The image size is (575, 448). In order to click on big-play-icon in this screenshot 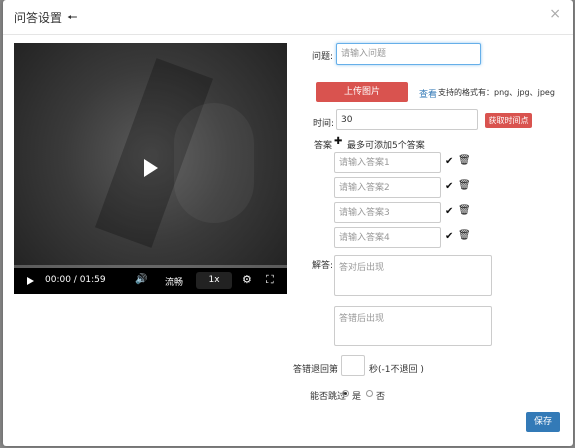, I will do `click(151, 168)`.